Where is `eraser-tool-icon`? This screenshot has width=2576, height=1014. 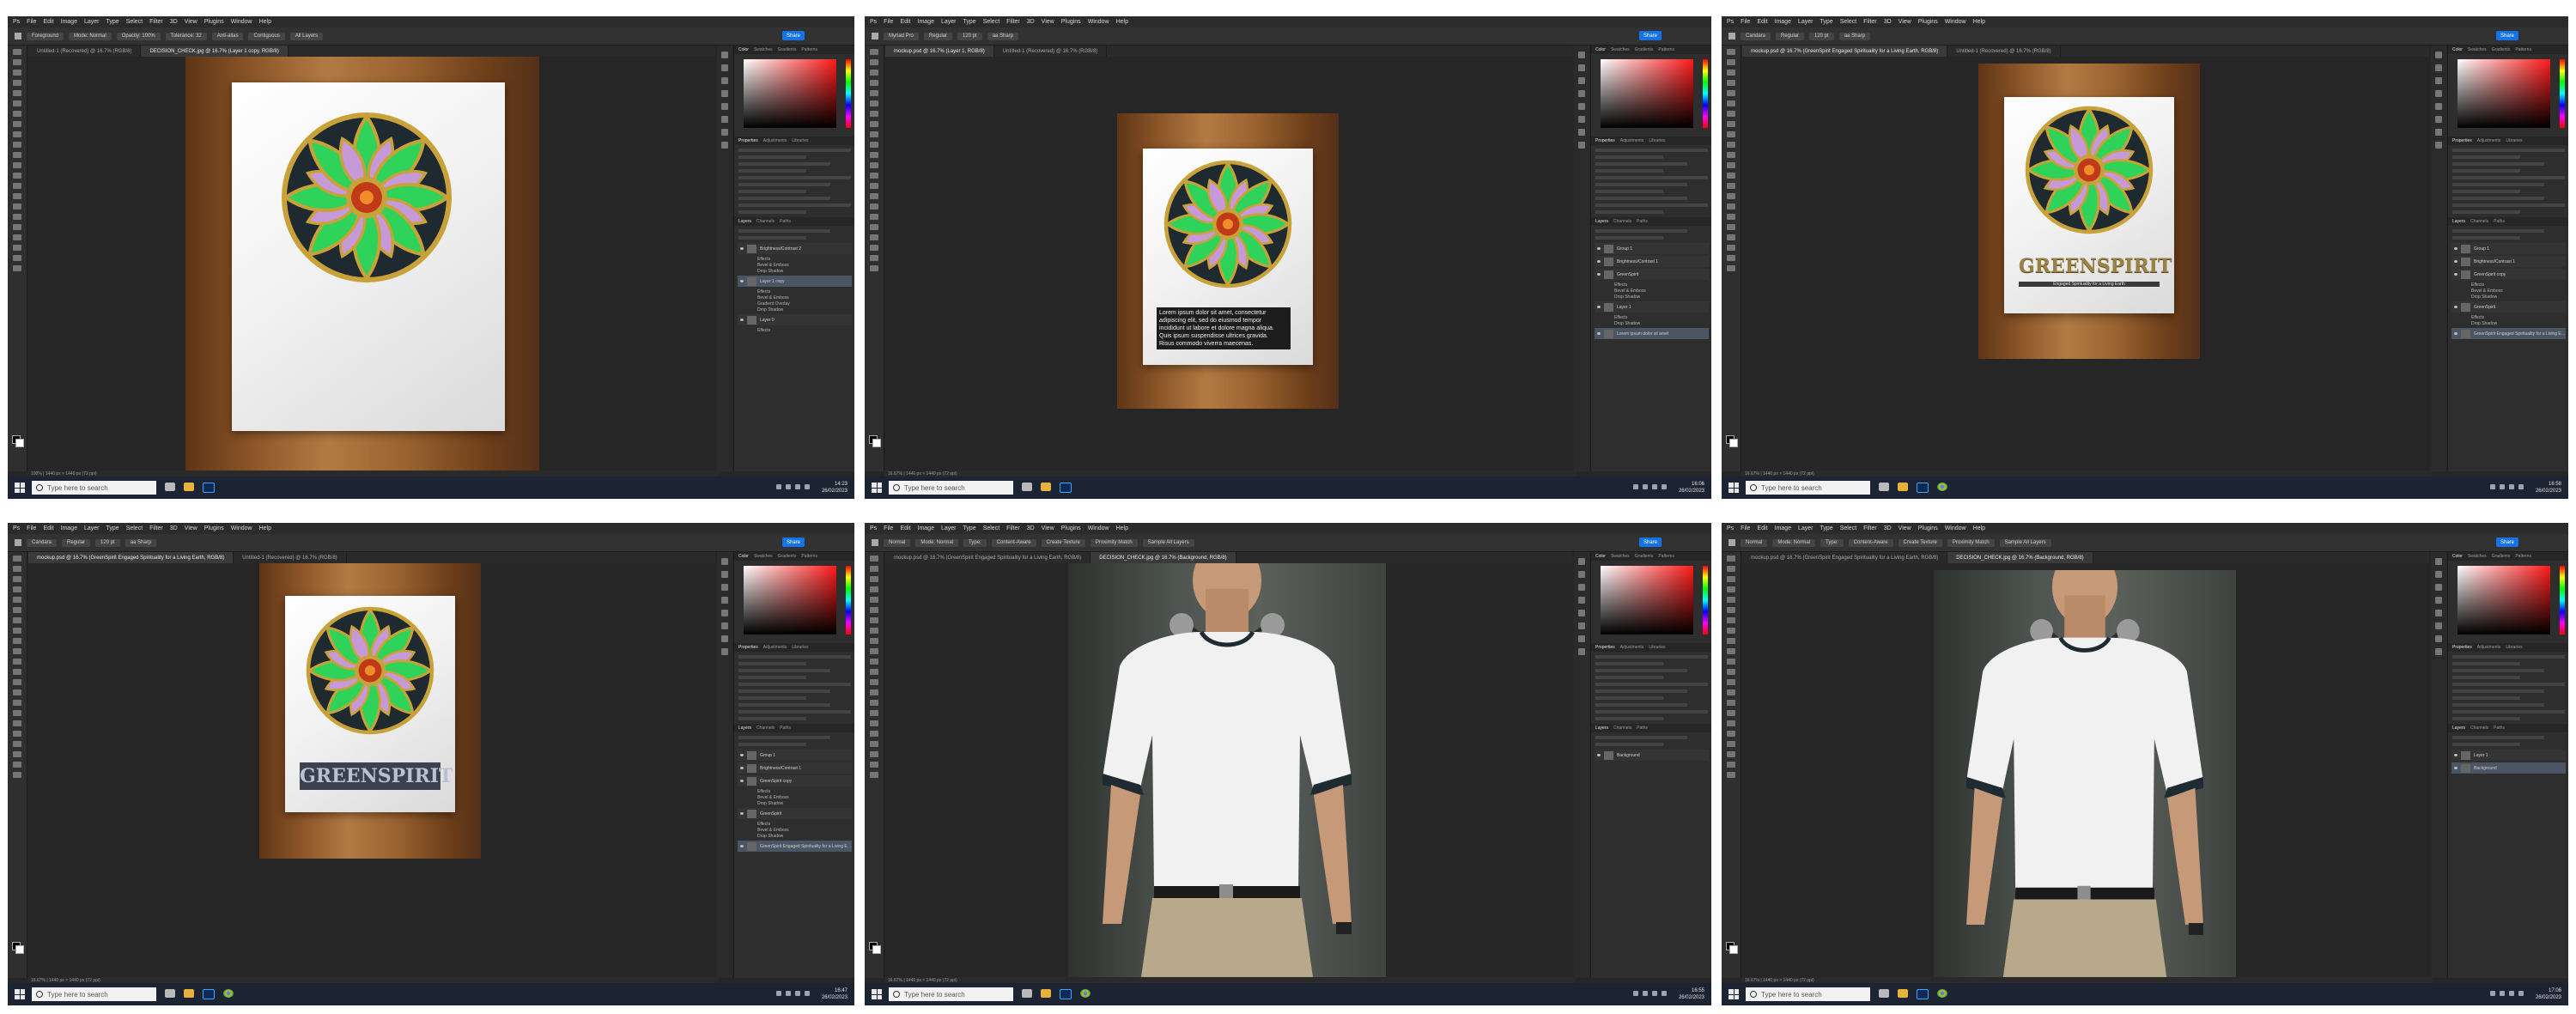
eraser-tool-icon is located at coordinates (17, 682).